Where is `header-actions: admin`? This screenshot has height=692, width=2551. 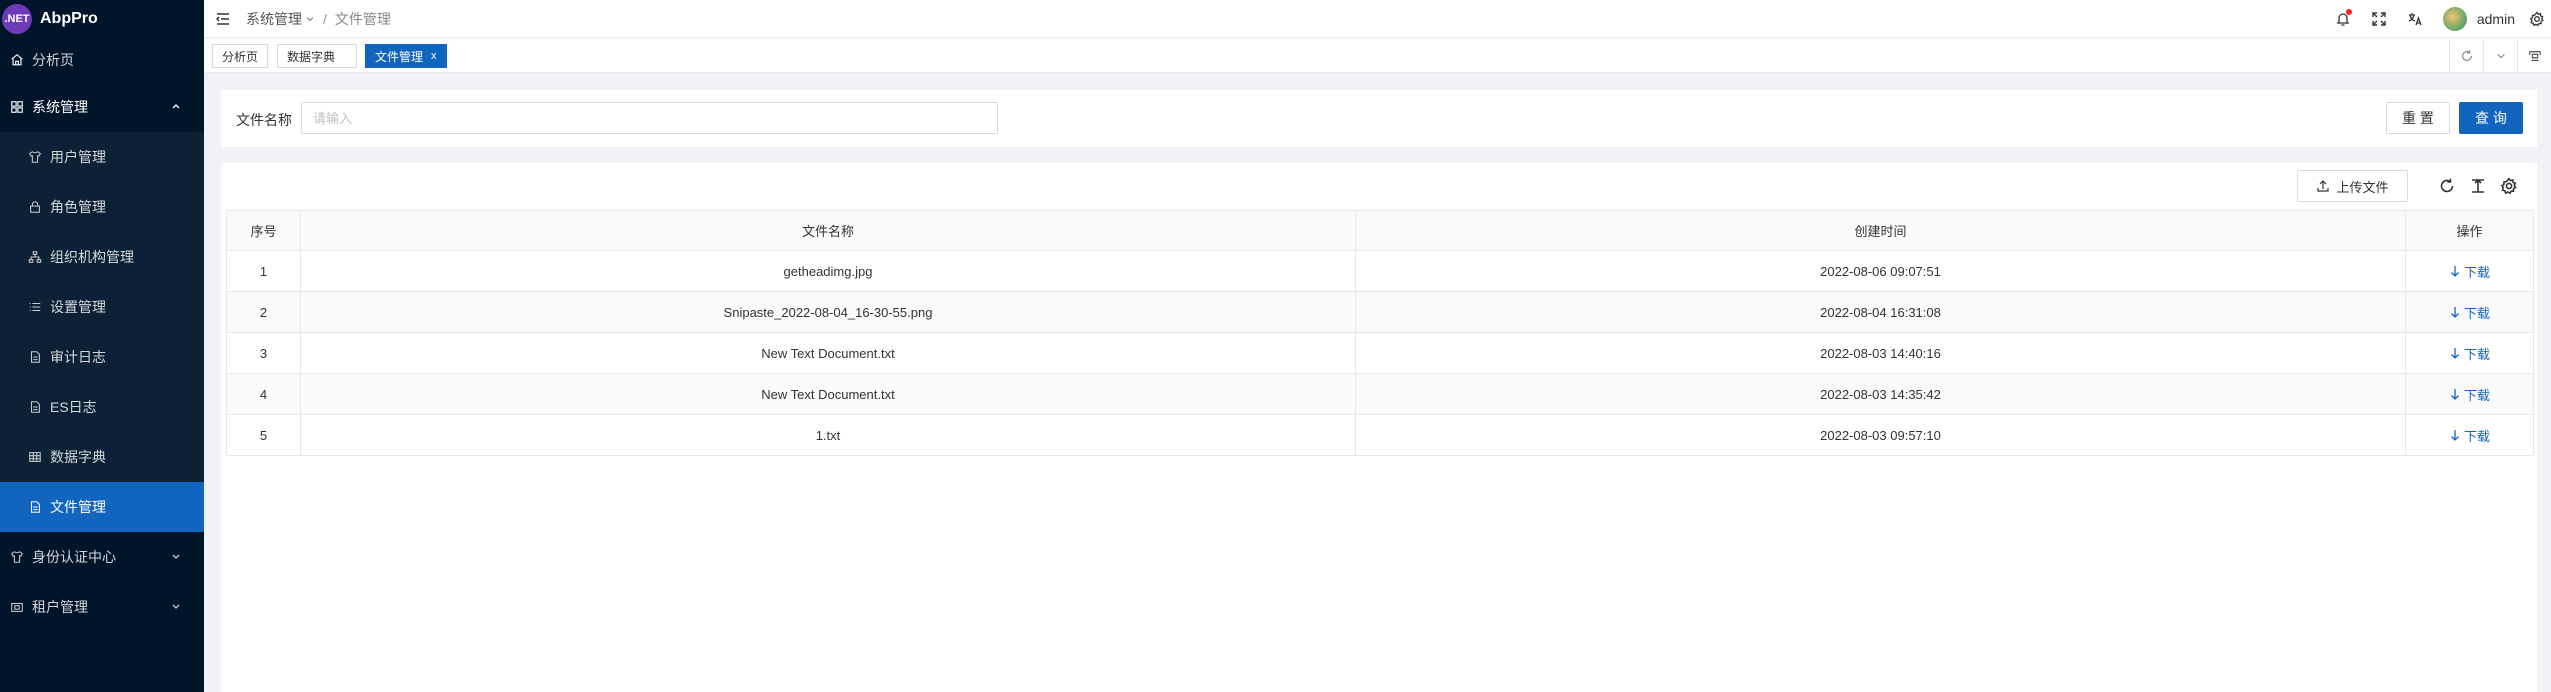
header-actions: admin is located at coordinates (2438, 19).